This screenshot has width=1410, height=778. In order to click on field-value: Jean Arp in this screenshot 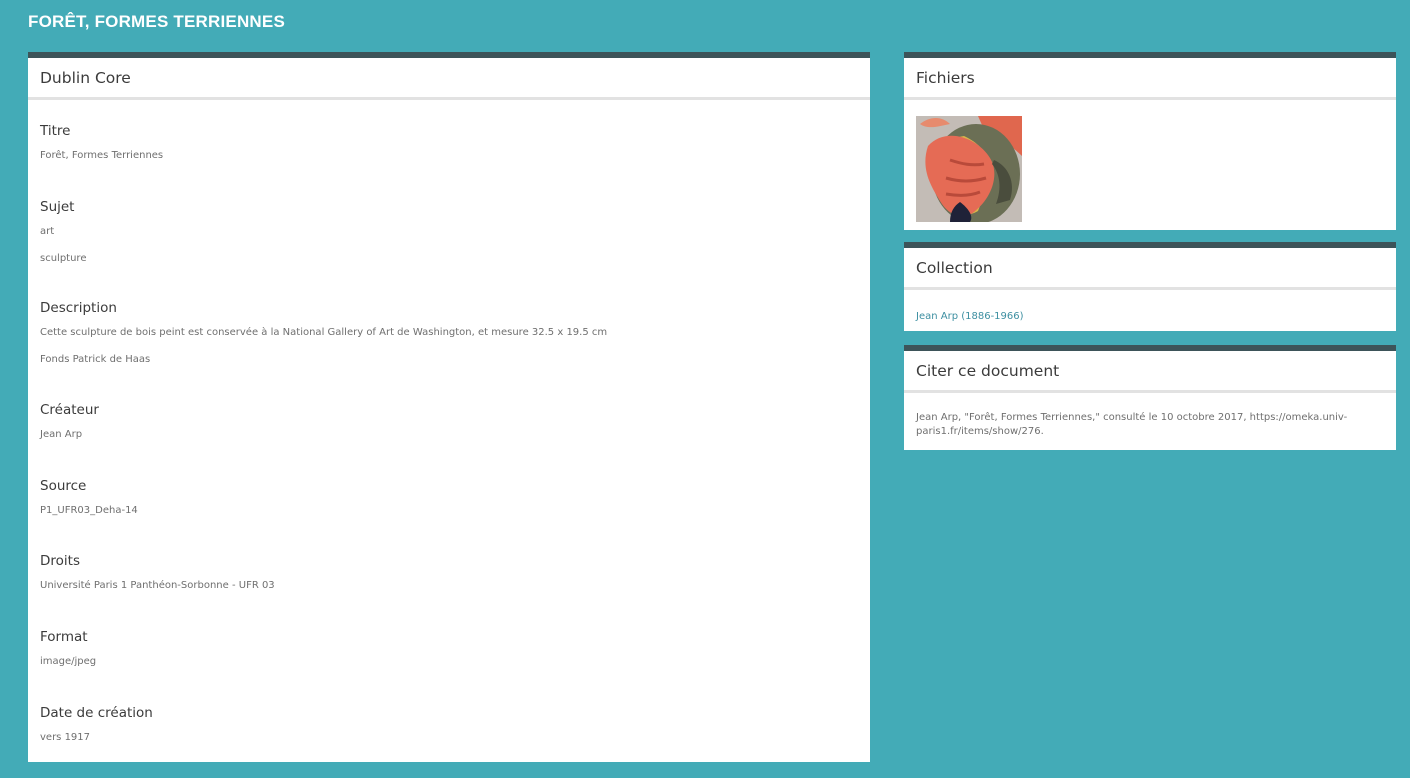, I will do `click(61, 434)`.